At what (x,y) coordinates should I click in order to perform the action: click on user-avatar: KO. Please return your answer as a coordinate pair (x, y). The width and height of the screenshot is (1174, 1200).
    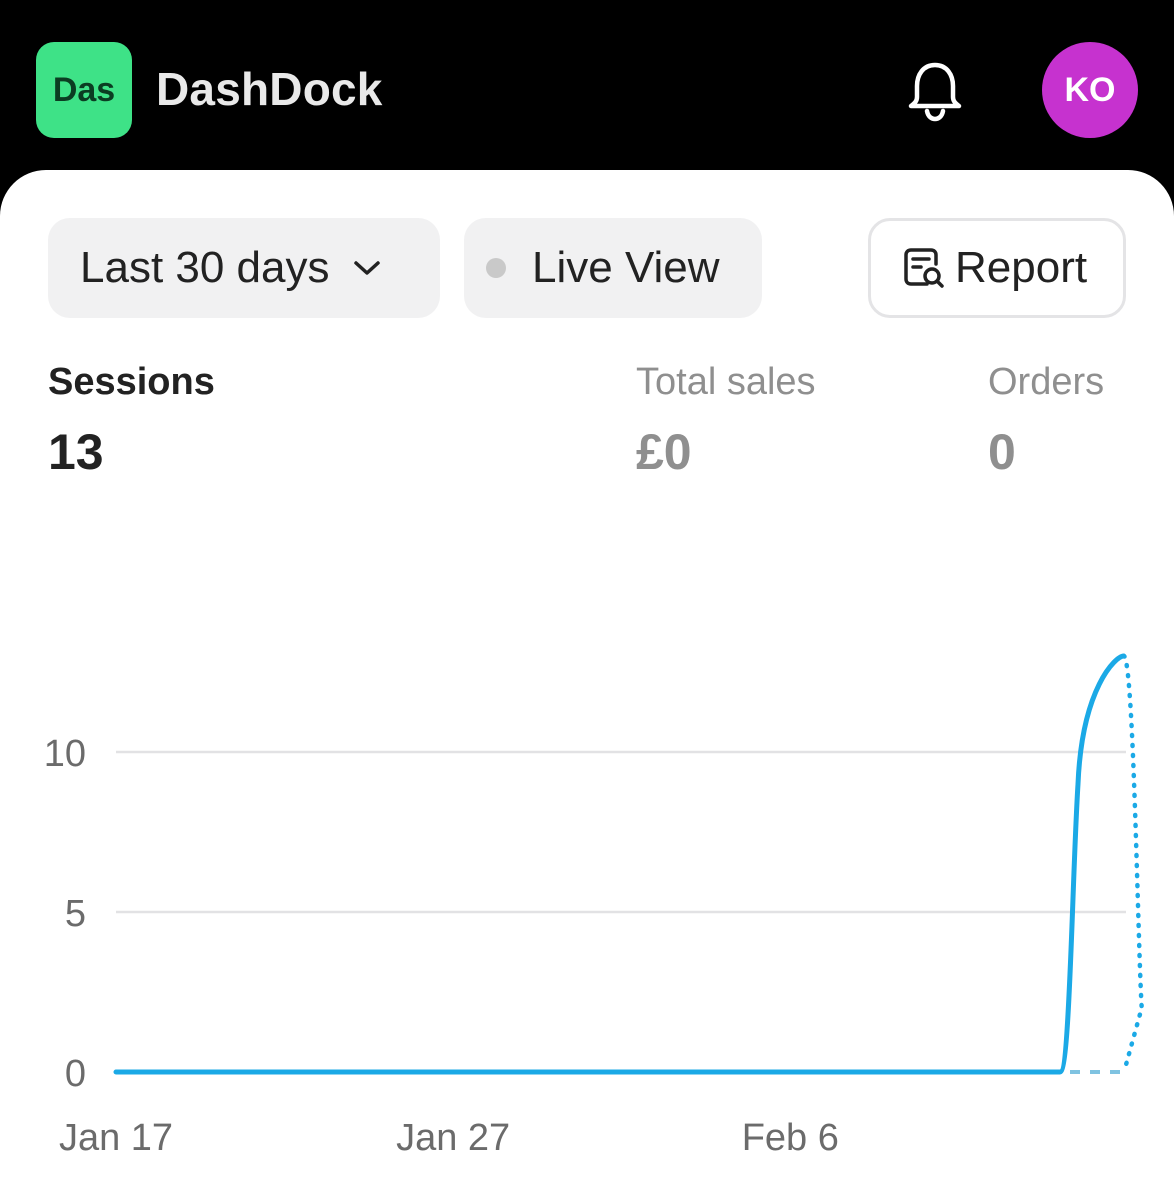
    Looking at the image, I should click on (1090, 90).